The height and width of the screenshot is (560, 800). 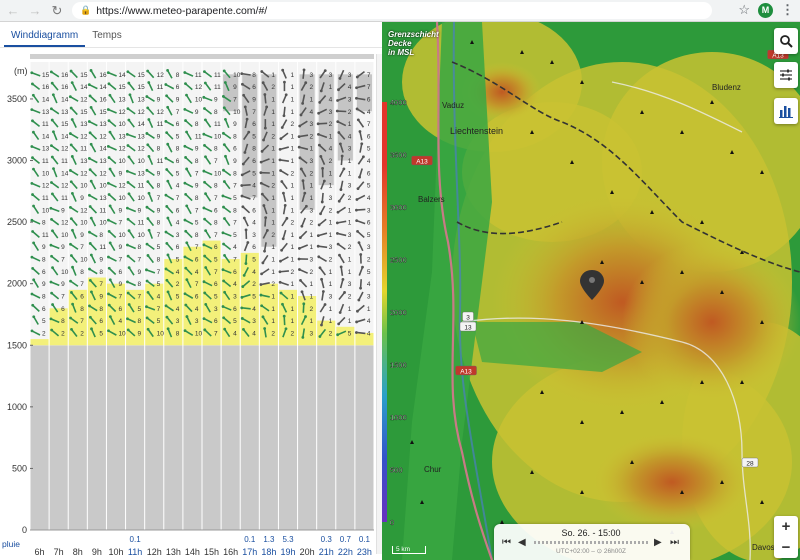 What do you see at coordinates (744, 10) in the screenshot?
I see `bookmark-star-icon: ☆` at bounding box center [744, 10].